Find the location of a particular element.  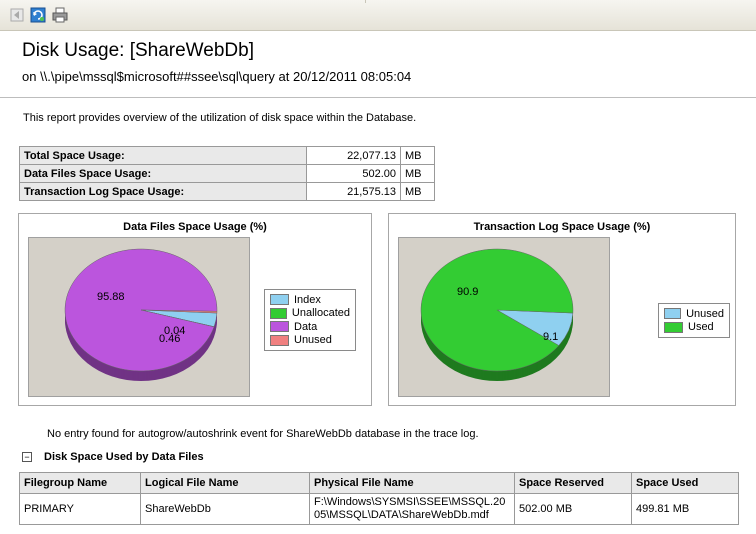

table-cell: PRIMARY is located at coordinates (80, 509).